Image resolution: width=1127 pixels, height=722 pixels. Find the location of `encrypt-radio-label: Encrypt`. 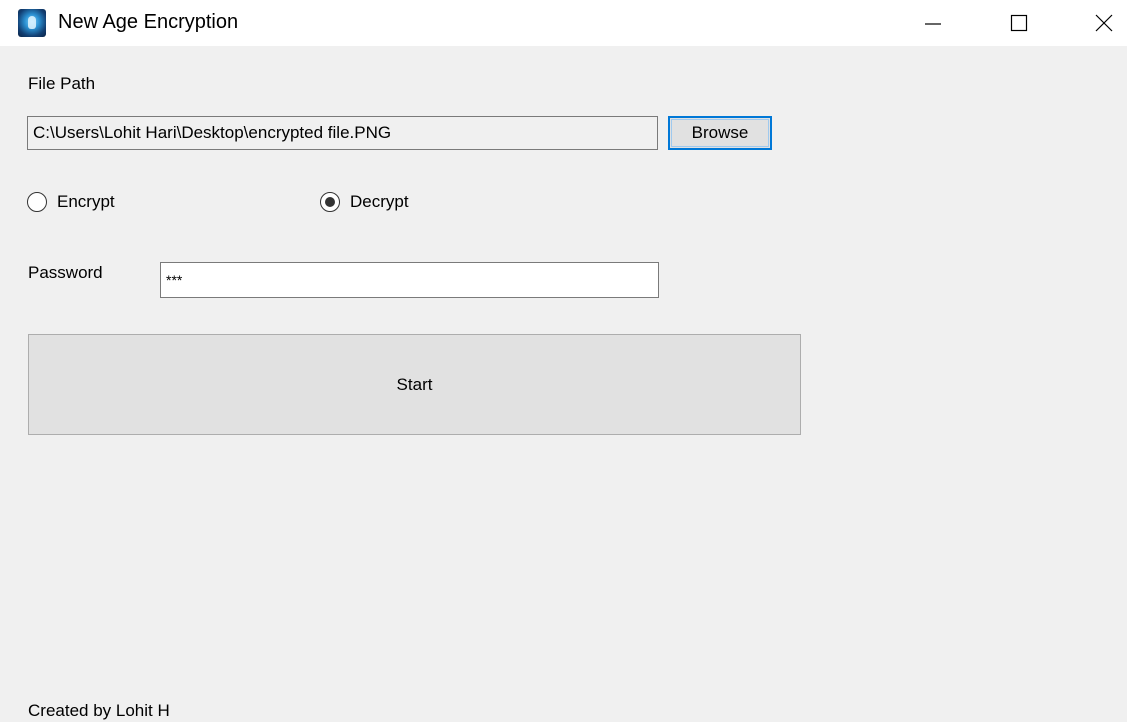

encrypt-radio-label: Encrypt is located at coordinates (86, 201).